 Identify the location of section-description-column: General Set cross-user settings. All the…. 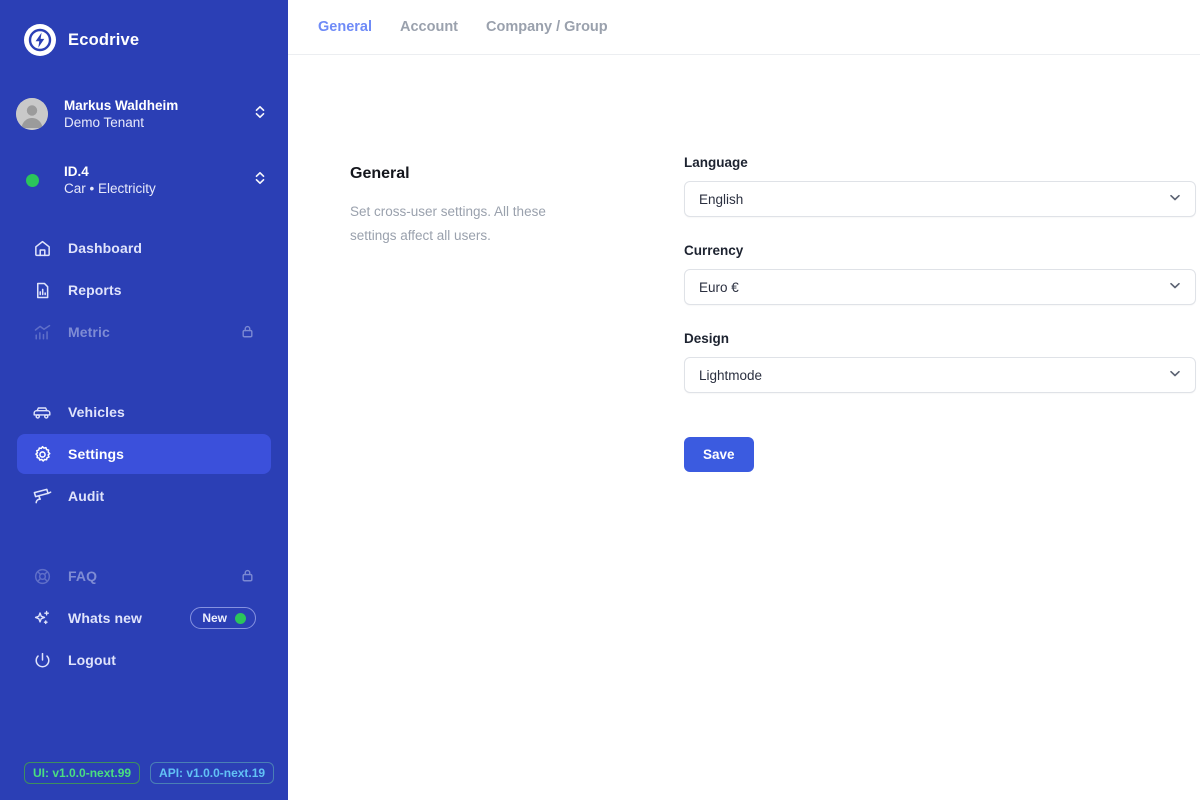
(462, 313).